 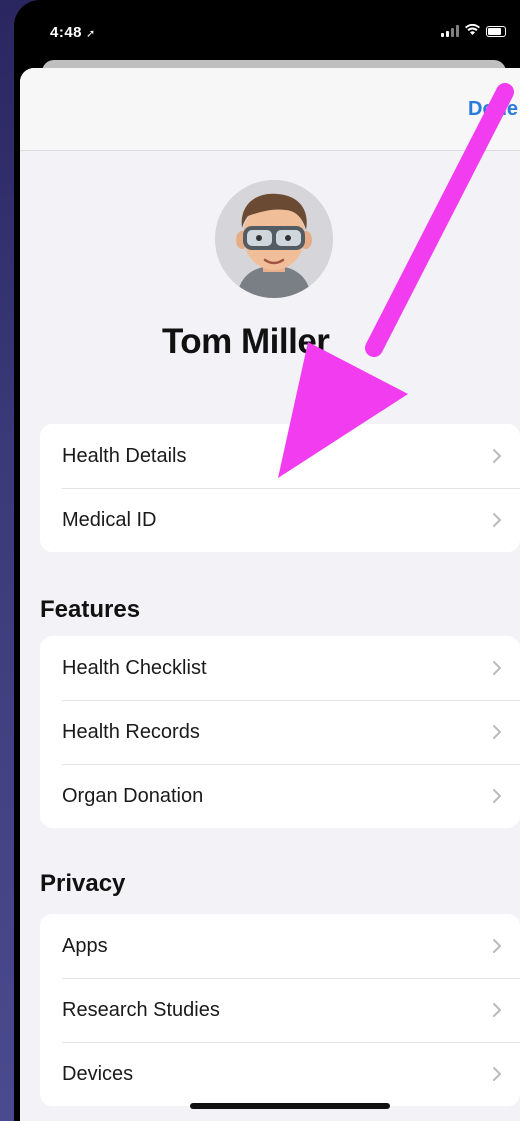 I want to click on row-label: Research Studies, so click(x=141, y=1009).